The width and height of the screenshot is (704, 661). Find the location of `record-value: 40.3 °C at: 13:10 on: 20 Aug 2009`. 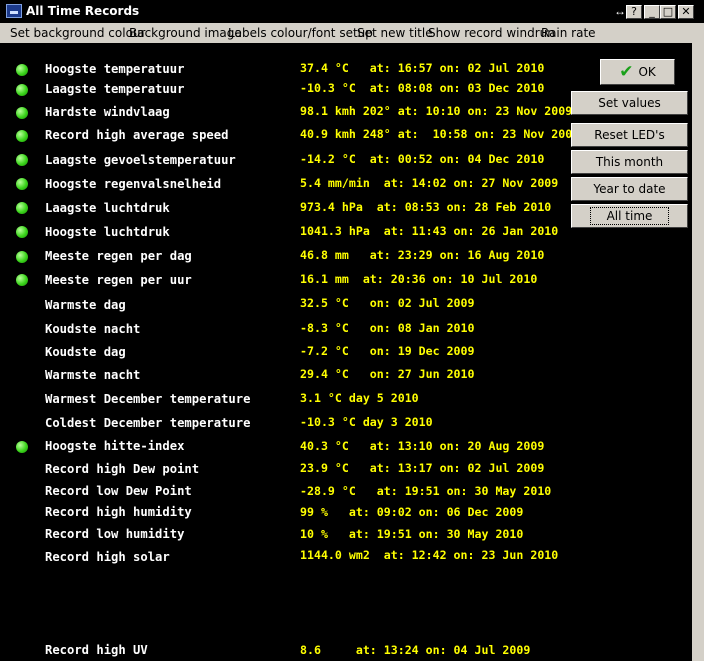

record-value: 40.3 °C at: 13:10 on: 20 Aug 2009 is located at coordinates (422, 446).